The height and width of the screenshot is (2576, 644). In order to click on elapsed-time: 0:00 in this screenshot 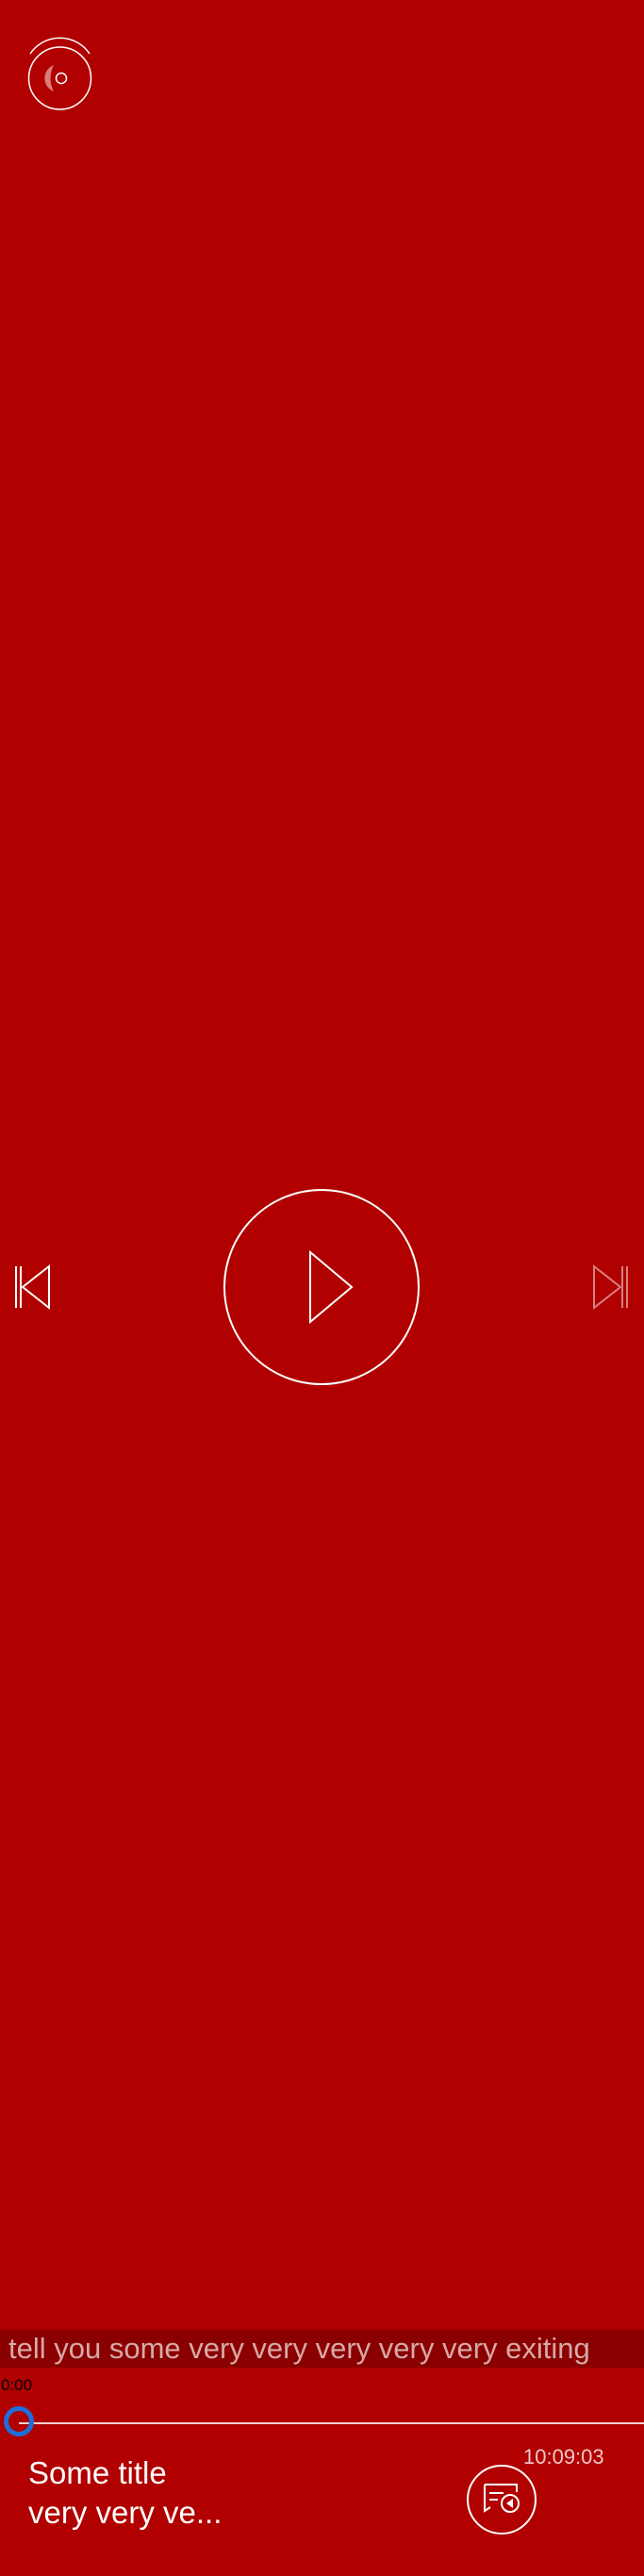, I will do `click(17, 2385)`.